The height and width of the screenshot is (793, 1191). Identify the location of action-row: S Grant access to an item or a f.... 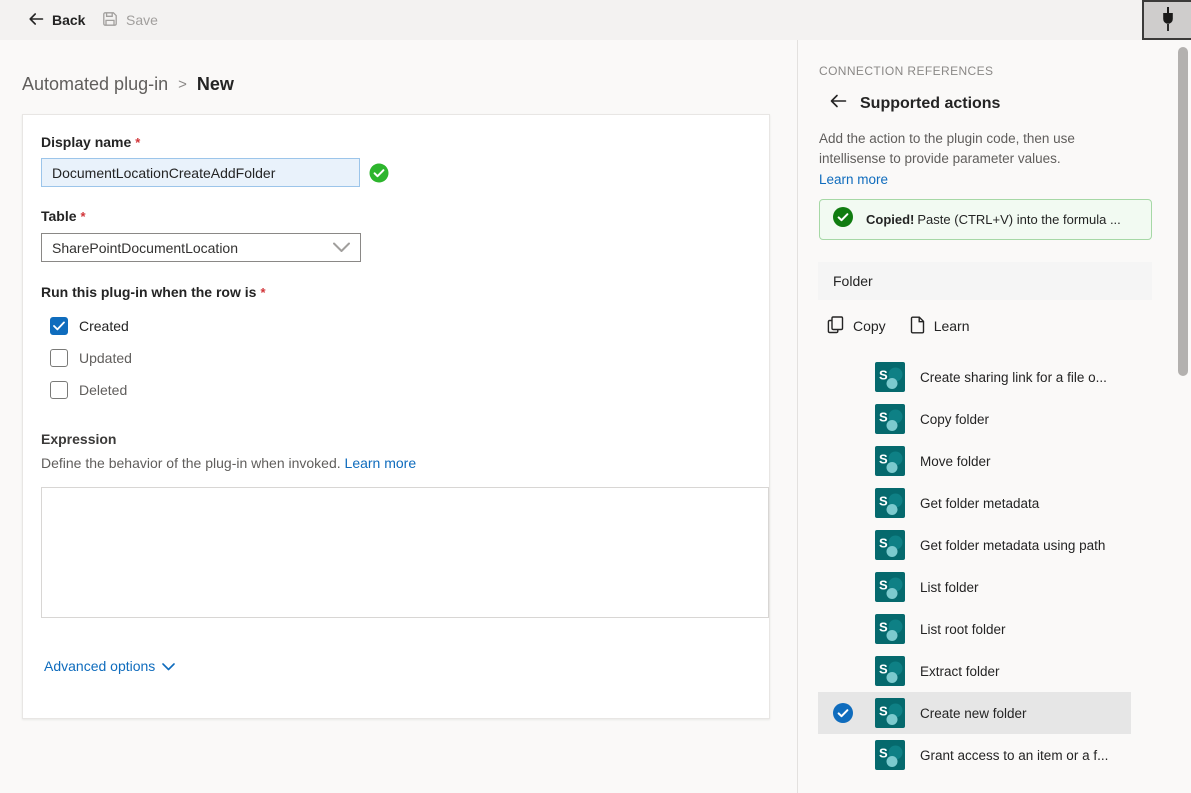
(974, 755).